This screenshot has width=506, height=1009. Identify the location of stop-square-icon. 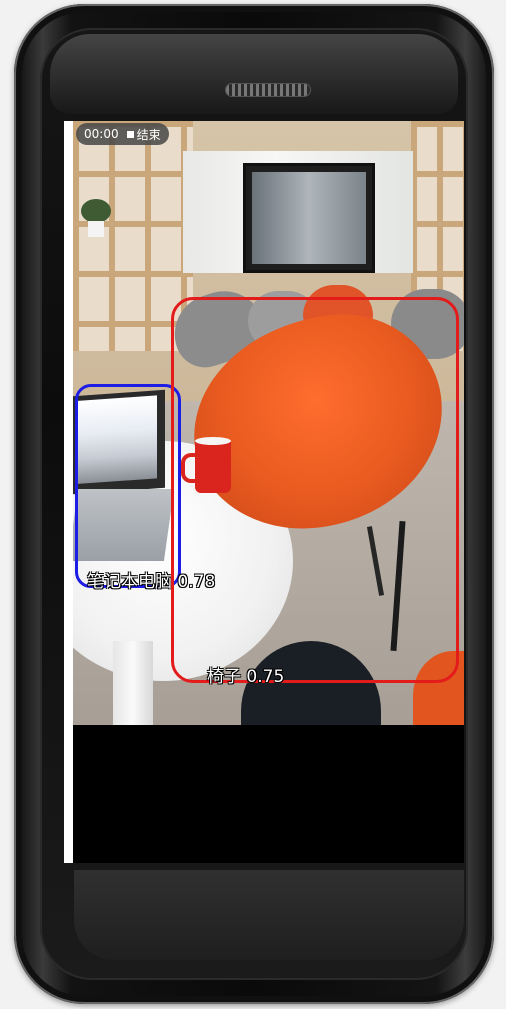
(130, 134).